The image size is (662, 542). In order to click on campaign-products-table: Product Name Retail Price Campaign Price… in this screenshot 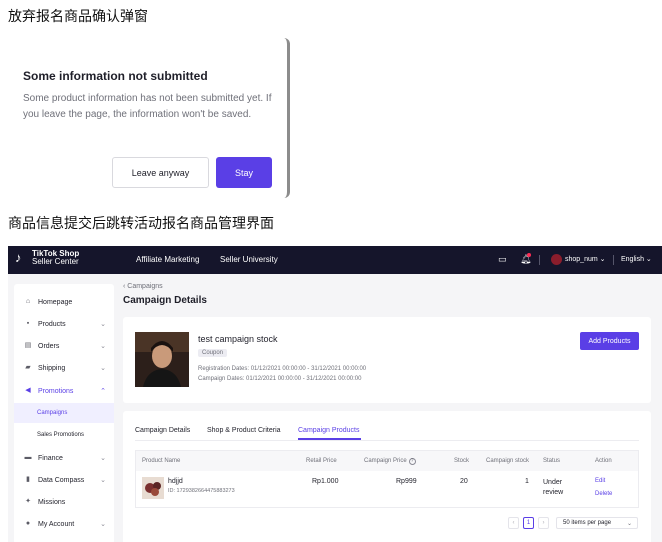, I will do `click(387, 479)`.